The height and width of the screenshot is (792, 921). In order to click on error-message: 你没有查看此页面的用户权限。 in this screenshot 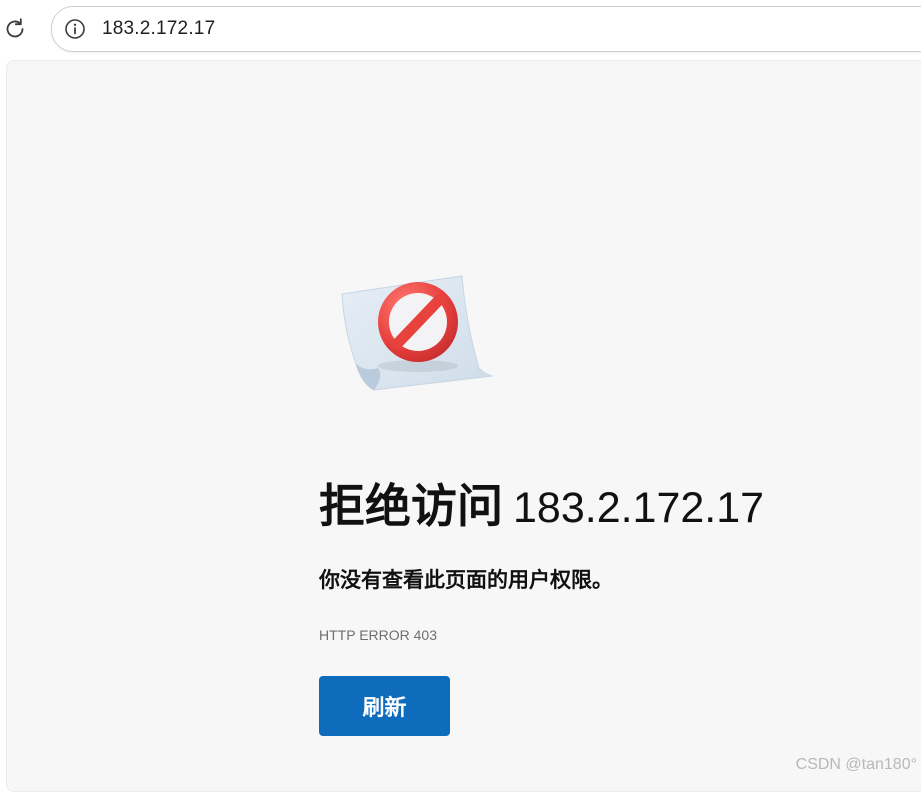, I will do `click(466, 580)`.